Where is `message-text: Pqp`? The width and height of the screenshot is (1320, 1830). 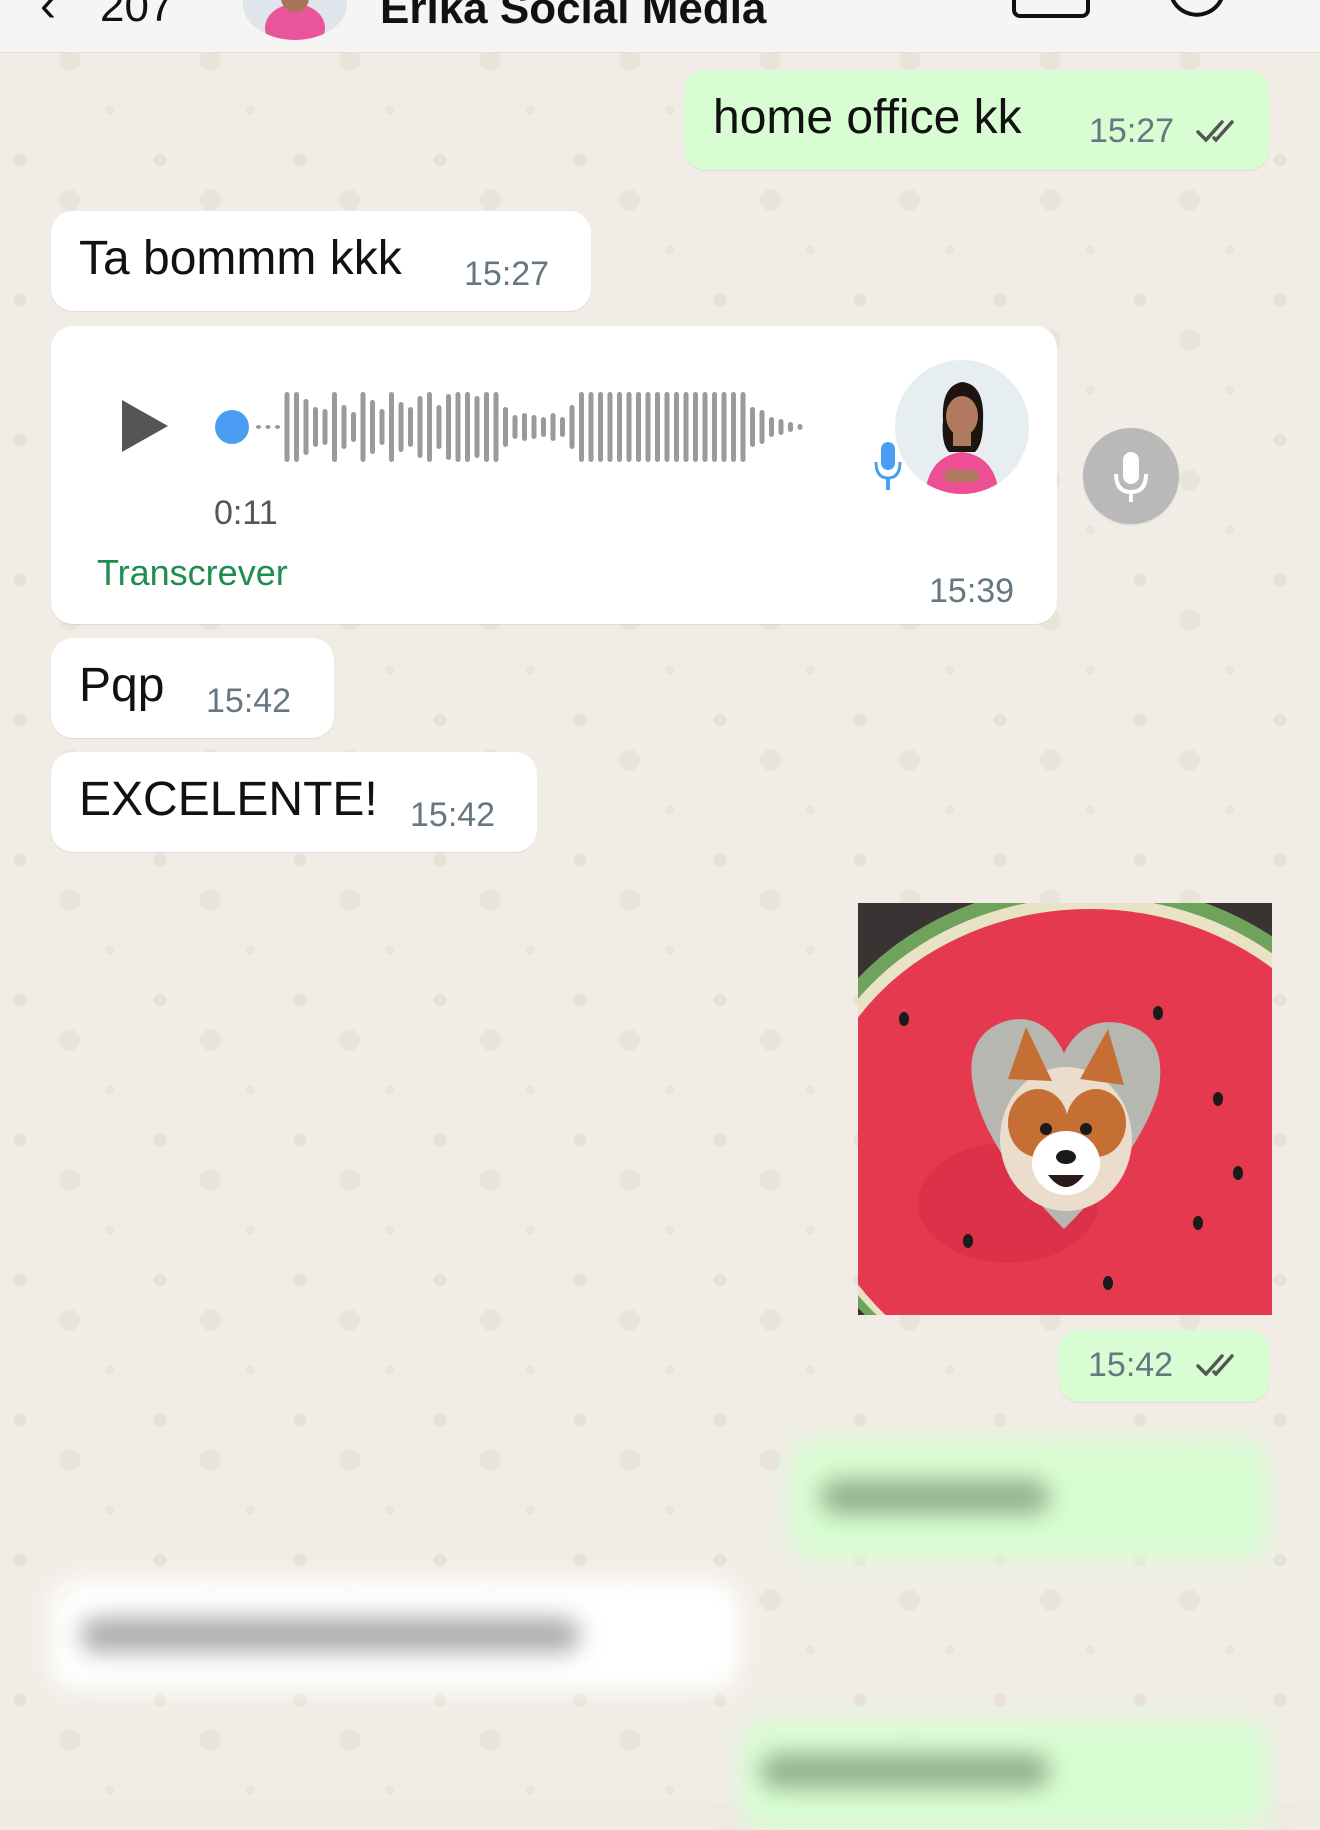 message-text: Pqp is located at coordinates (122, 685).